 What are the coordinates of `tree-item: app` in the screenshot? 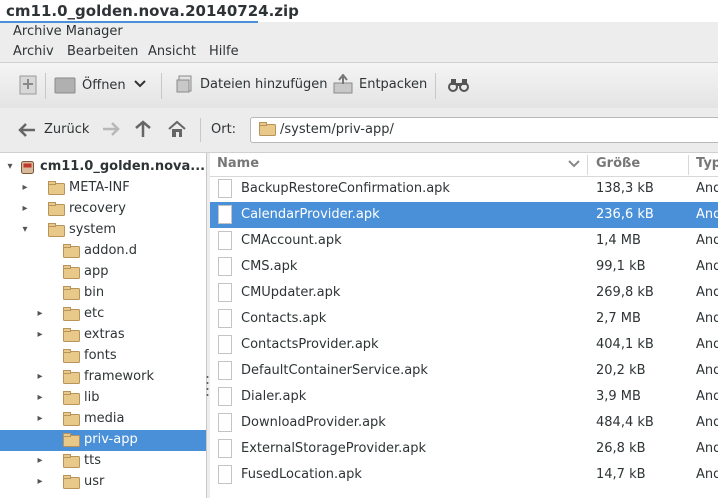 It's located at (103, 272).